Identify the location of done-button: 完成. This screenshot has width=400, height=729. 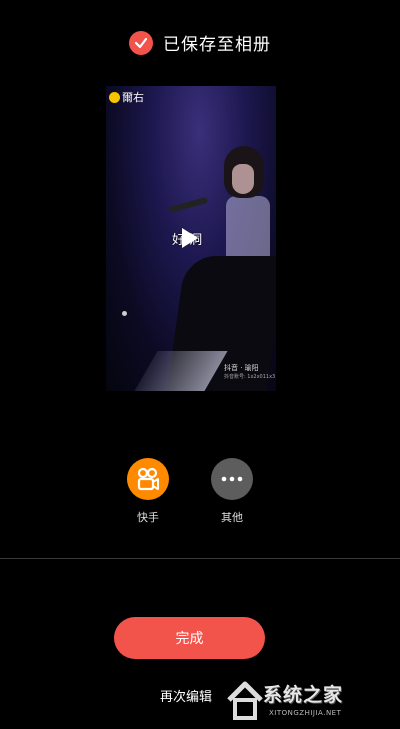
(189, 638).